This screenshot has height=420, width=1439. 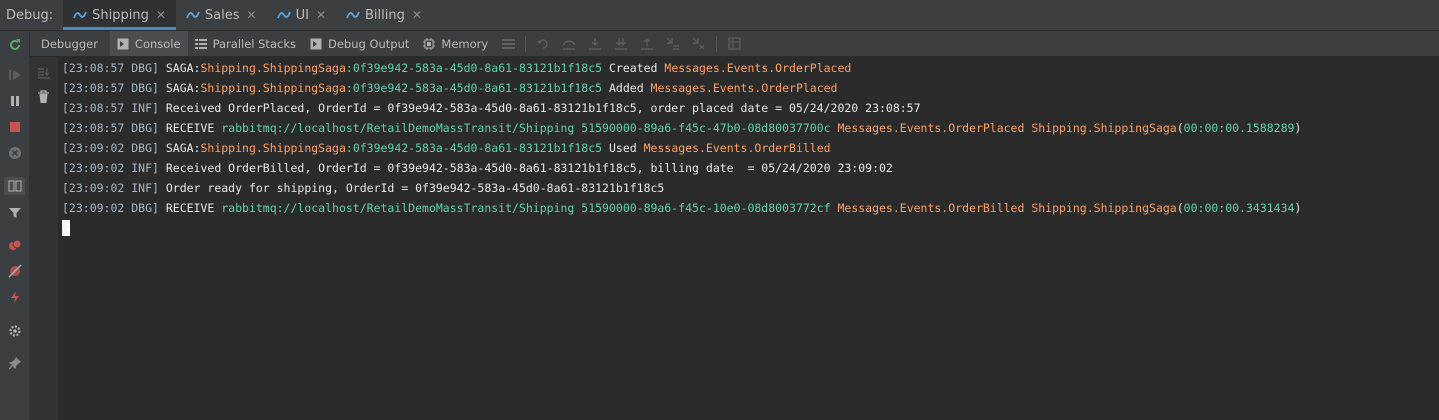 What do you see at coordinates (14, 270) in the screenshot?
I see `mute-breakpoints-icon` at bounding box center [14, 270].